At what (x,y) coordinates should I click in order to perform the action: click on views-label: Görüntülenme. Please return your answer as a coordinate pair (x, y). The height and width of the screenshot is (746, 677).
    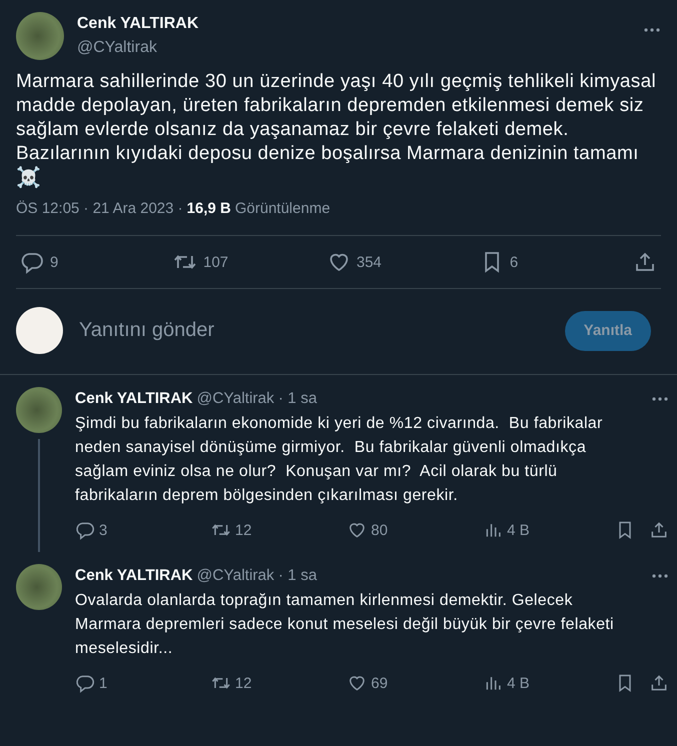
    Looking at the image, I should click on (282, 208).